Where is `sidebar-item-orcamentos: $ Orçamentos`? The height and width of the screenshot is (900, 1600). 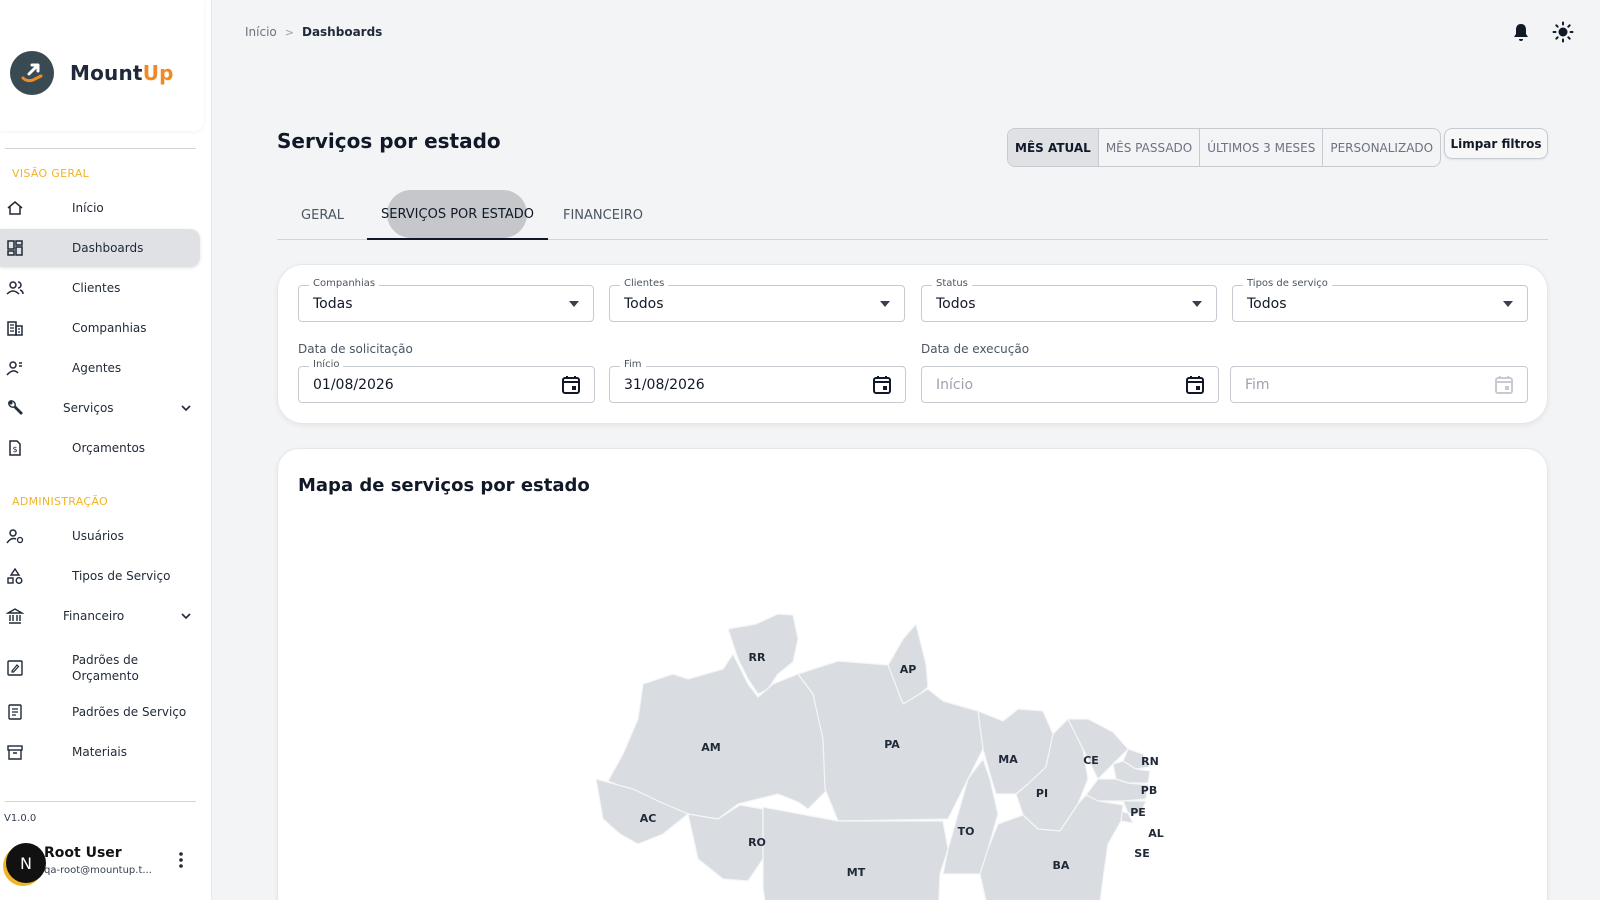 sidebar-item-orcamentos: $ Orçamentos is located at coordinates (100, 448).